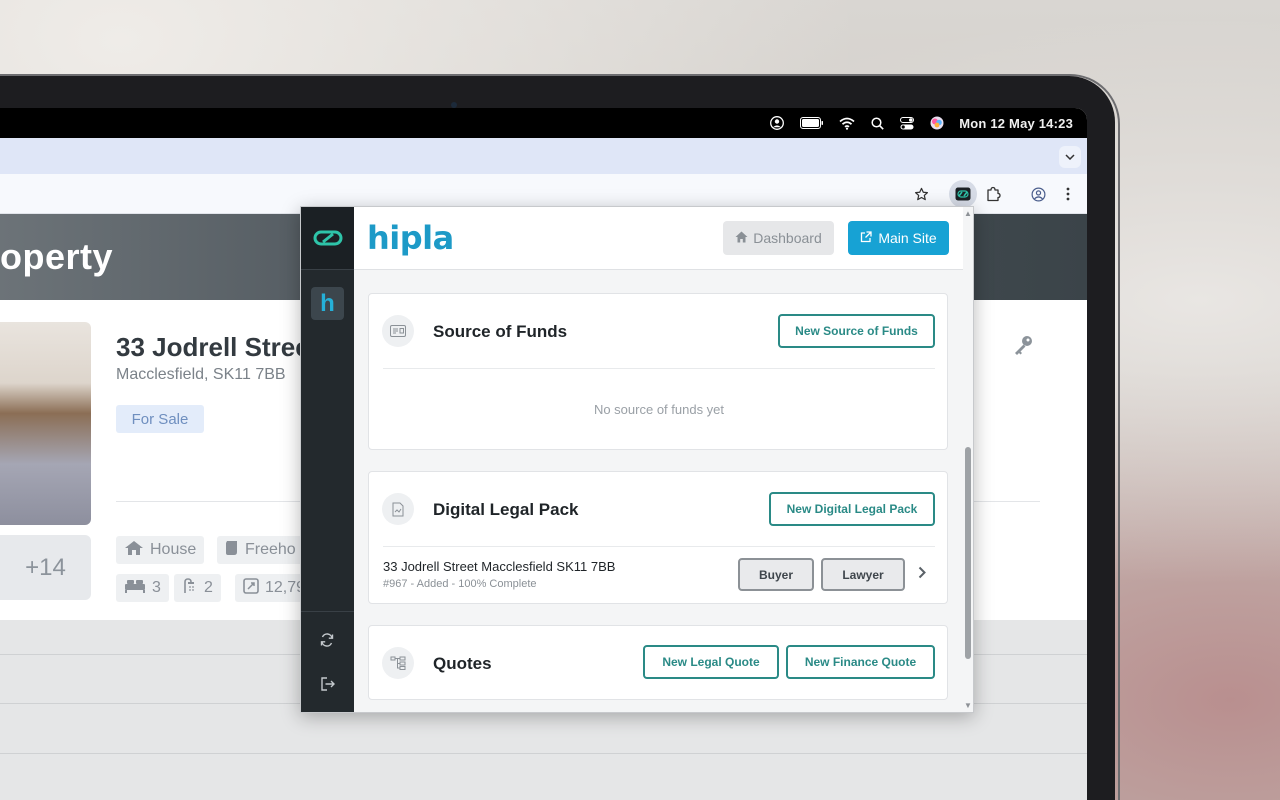 The image size is (1280, 800). I want to click on document-icon, so click(398, 509).